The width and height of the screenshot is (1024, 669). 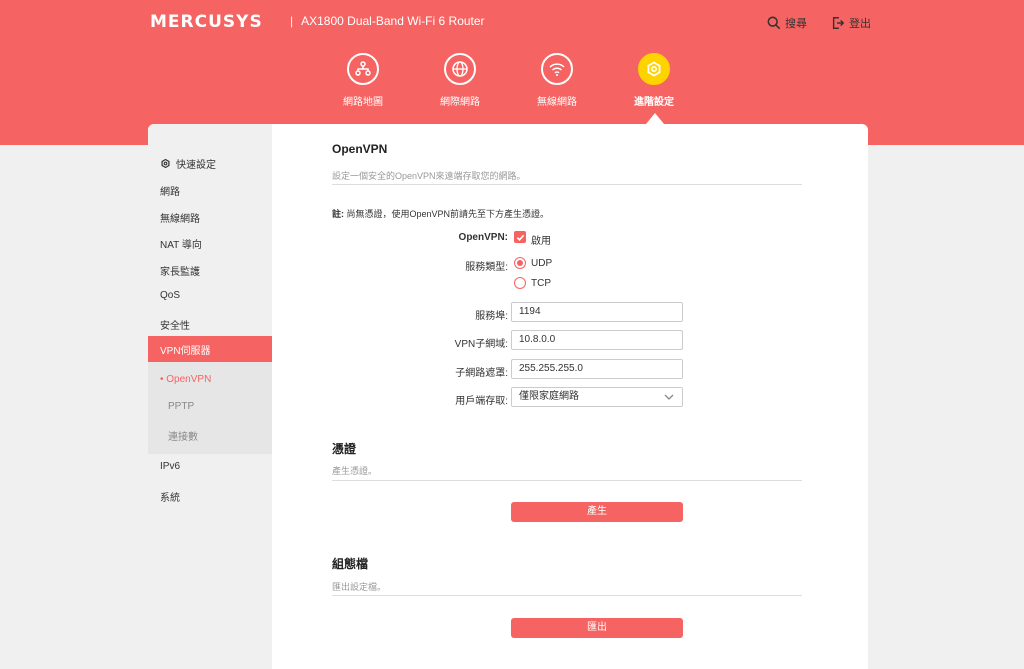 I want to click on tab-internet: 網際網路, so click(x=460, y=80).